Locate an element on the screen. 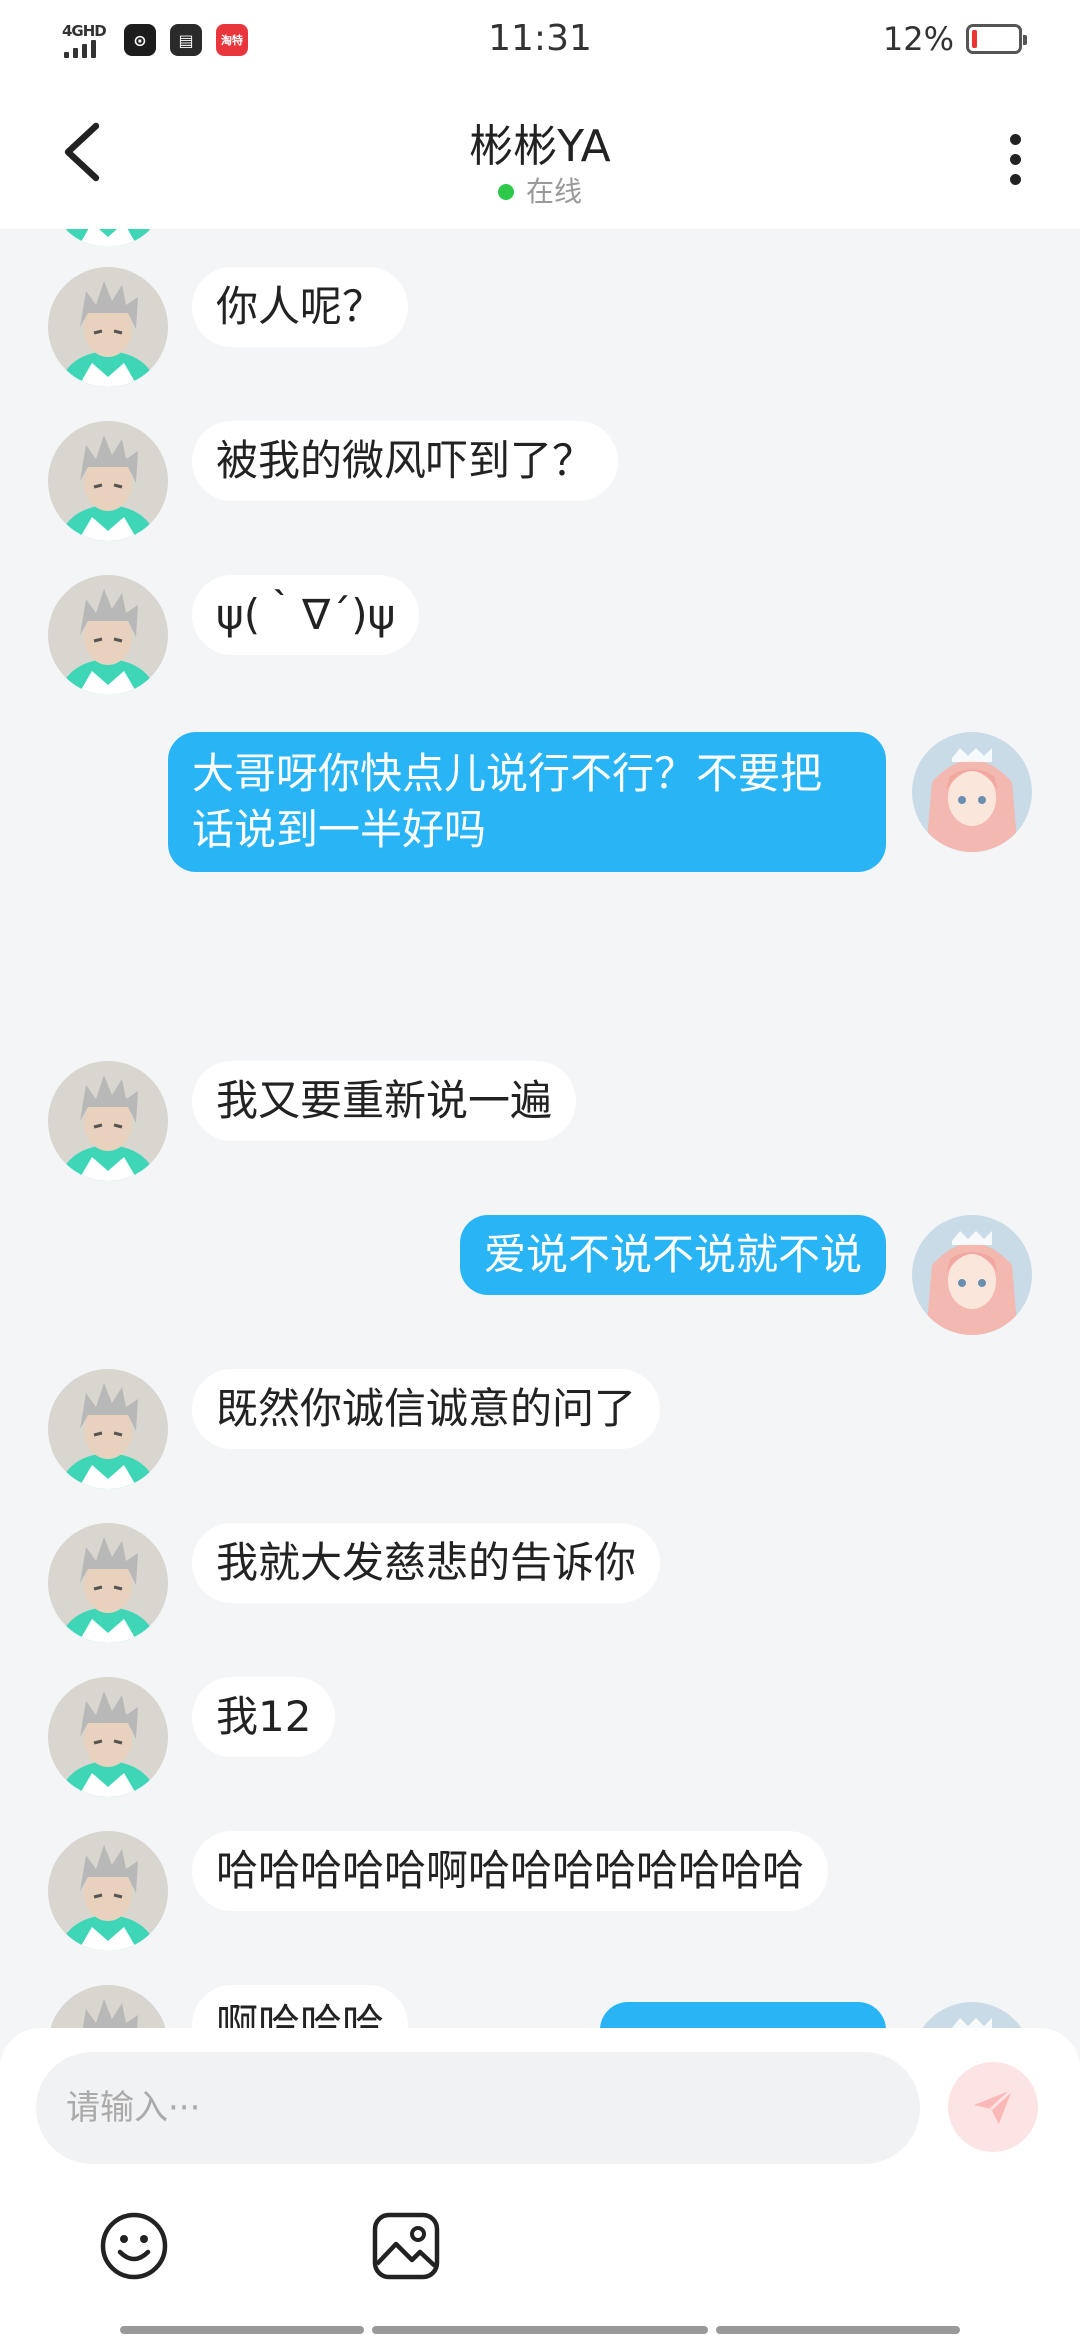 The width and height of the screenshot is (1080, 2340). smiley-icon is located at coordinates (134, 2246).